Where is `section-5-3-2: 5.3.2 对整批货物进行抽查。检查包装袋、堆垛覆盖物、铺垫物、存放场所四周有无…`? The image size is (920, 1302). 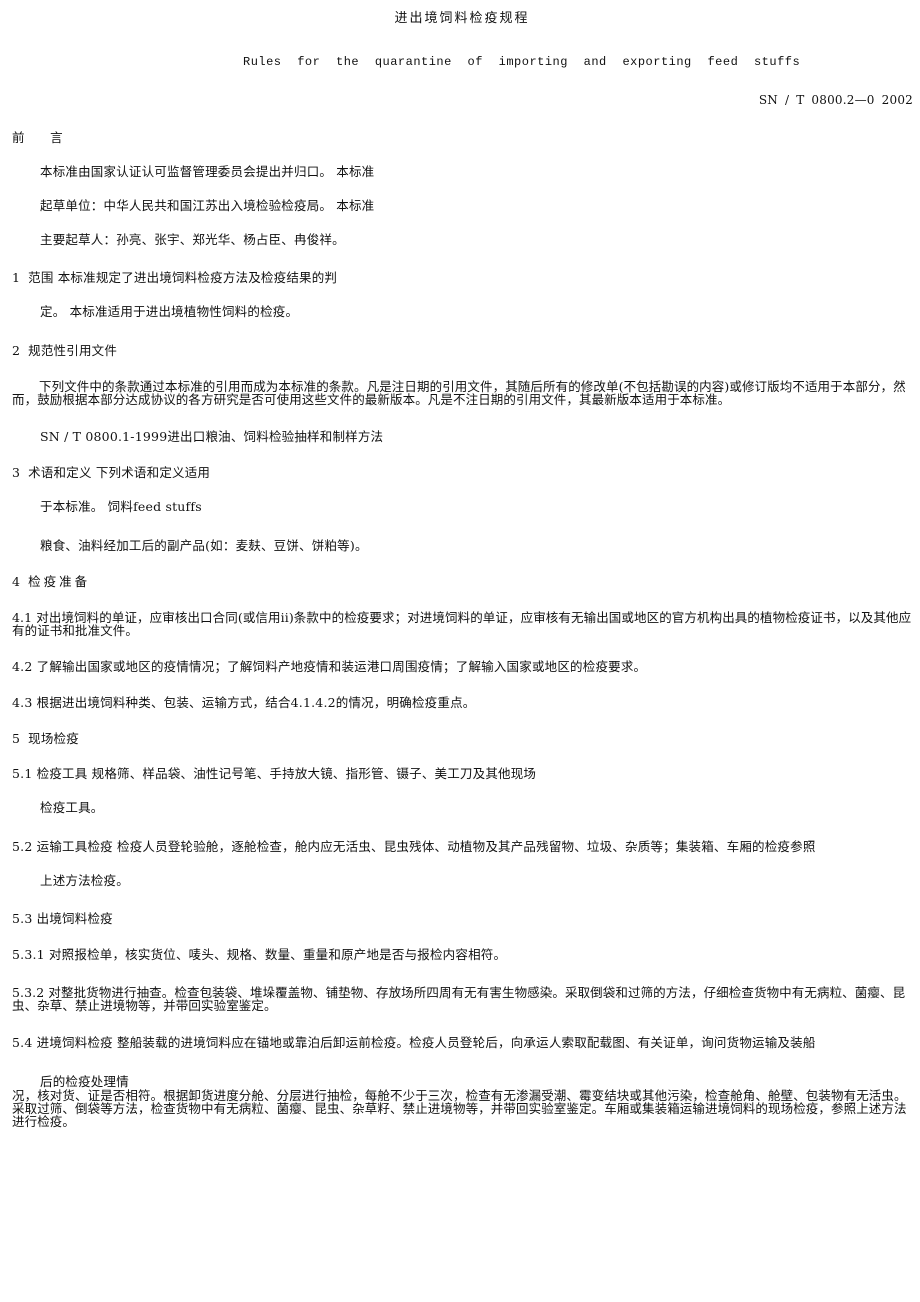
section-5-3-2: 5.3.2 对整批货物进行抽查。检查包装袋、堆垛覆盖物、铺垫物、存放场所四周有无… is located at coordinates (459, 999).